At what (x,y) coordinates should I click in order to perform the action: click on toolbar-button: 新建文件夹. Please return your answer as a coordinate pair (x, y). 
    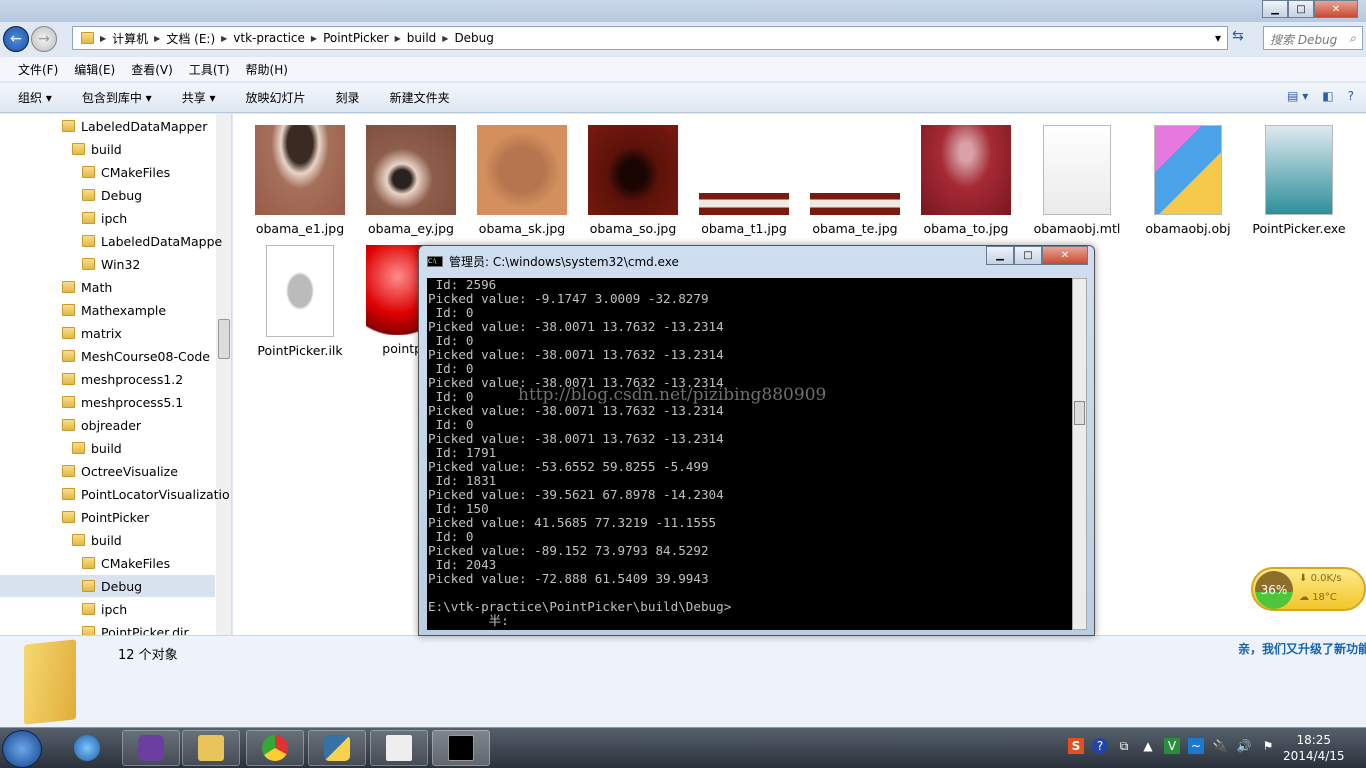
    Looking at the image, I should click on (420, 97).